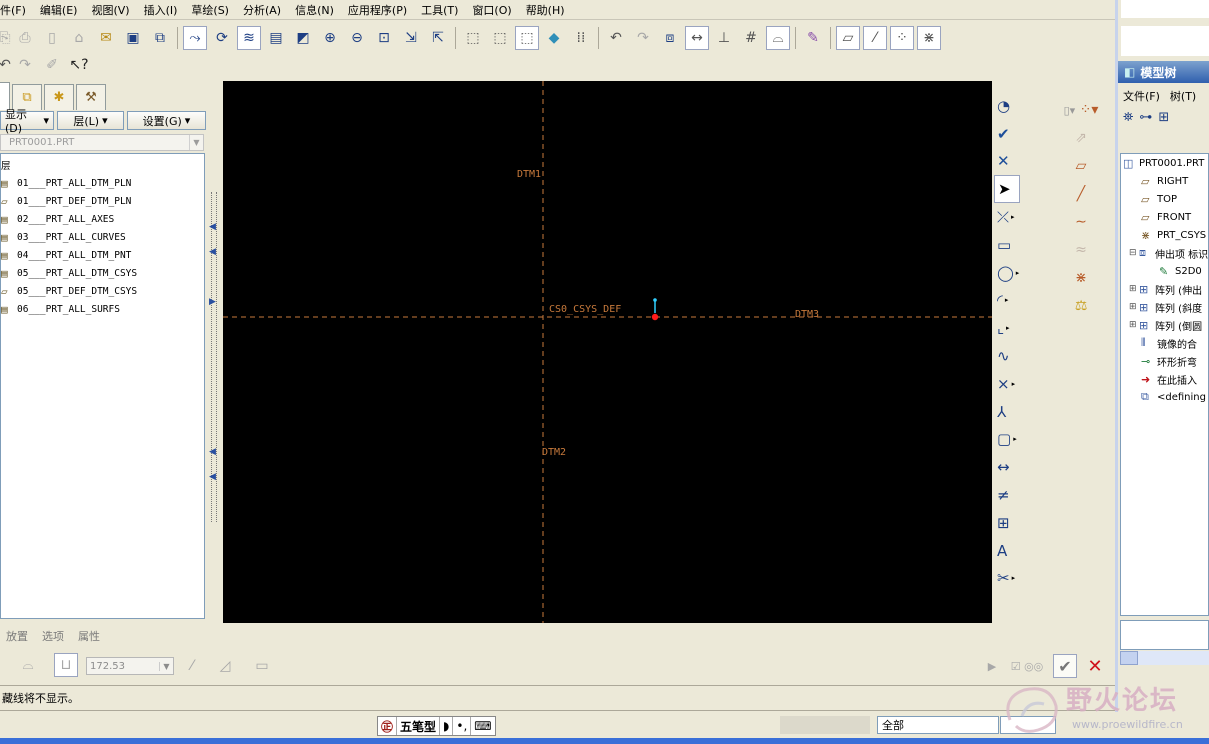 The height and width of the screenshot is (744, 1209). What do you see at coordinates (655, 317) in the screenshot?
I see `sketch-point` at bounding box center [655, 317].